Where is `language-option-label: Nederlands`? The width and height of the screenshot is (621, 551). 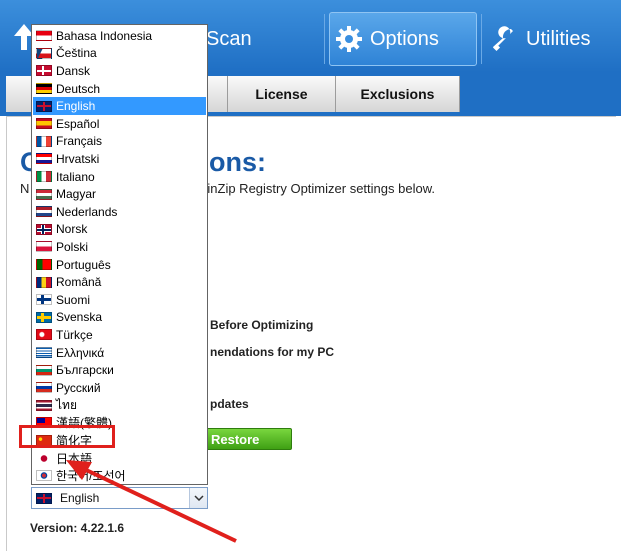
language-option-label: Nederlands is located at coordinates (87, 211).